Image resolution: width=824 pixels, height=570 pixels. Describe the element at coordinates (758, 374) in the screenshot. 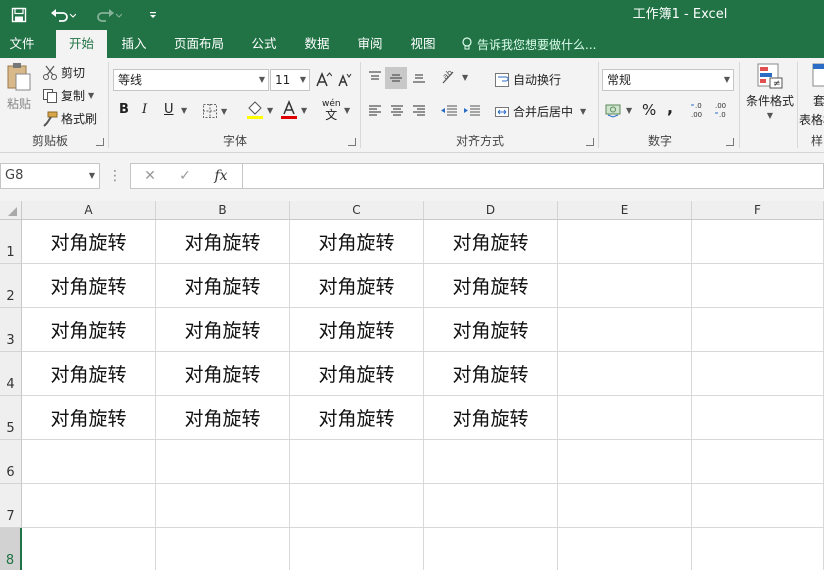

I see `cell-f4` at that location.